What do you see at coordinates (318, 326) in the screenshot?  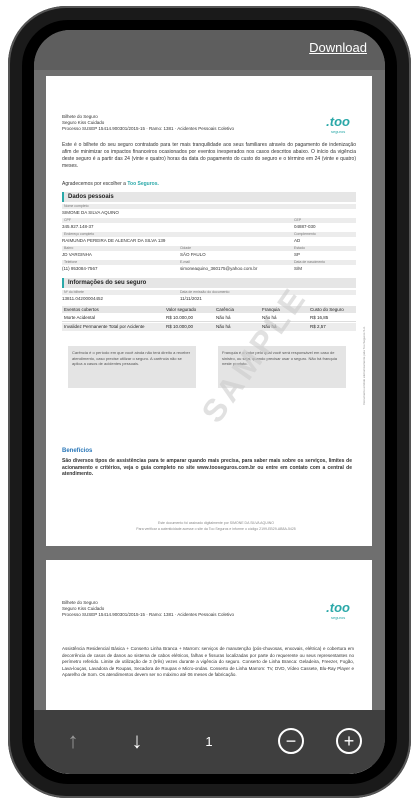 I see `table-cell: R$ 2,57` at bounding box center [318, 326].